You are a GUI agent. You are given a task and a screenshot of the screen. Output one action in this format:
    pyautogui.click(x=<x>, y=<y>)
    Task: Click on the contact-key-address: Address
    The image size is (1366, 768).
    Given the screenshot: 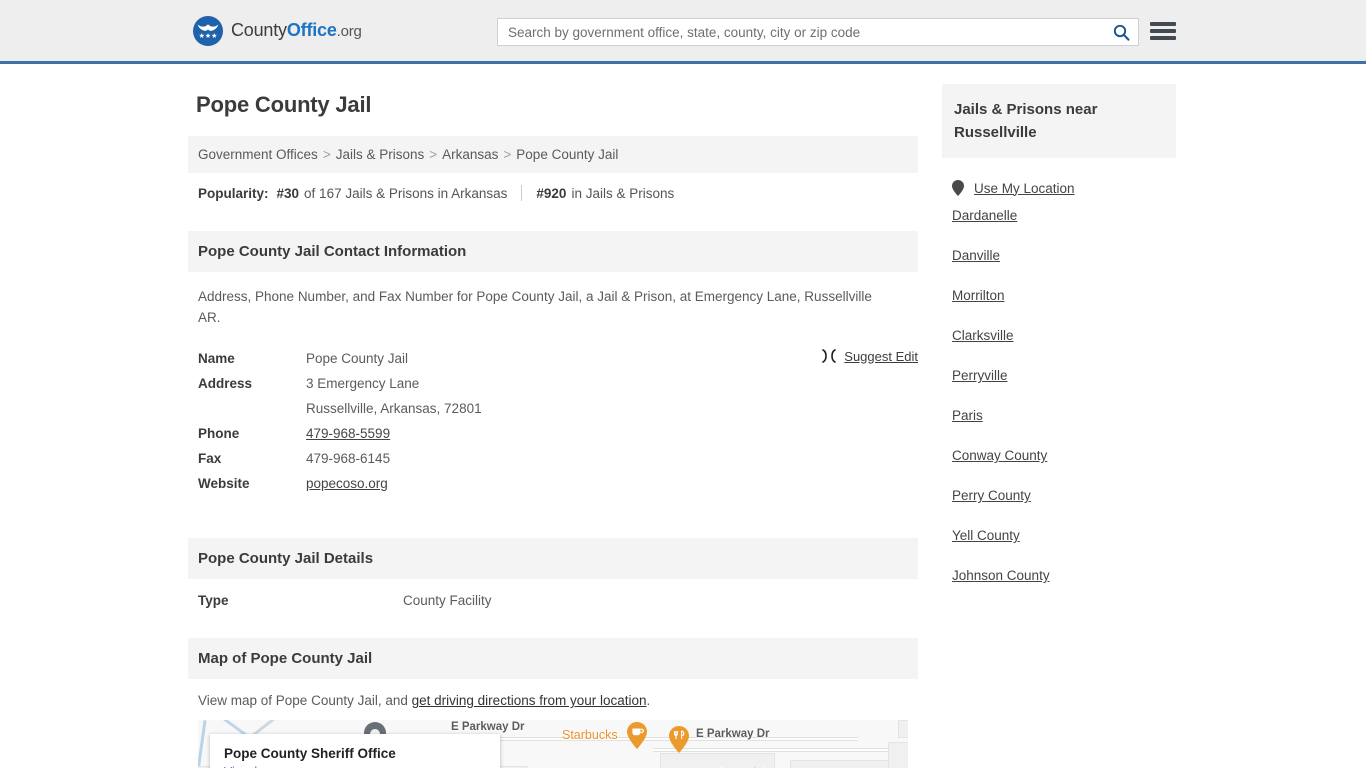 What is the action you would take?
    pyautogui.click(x=225, y=383)
    